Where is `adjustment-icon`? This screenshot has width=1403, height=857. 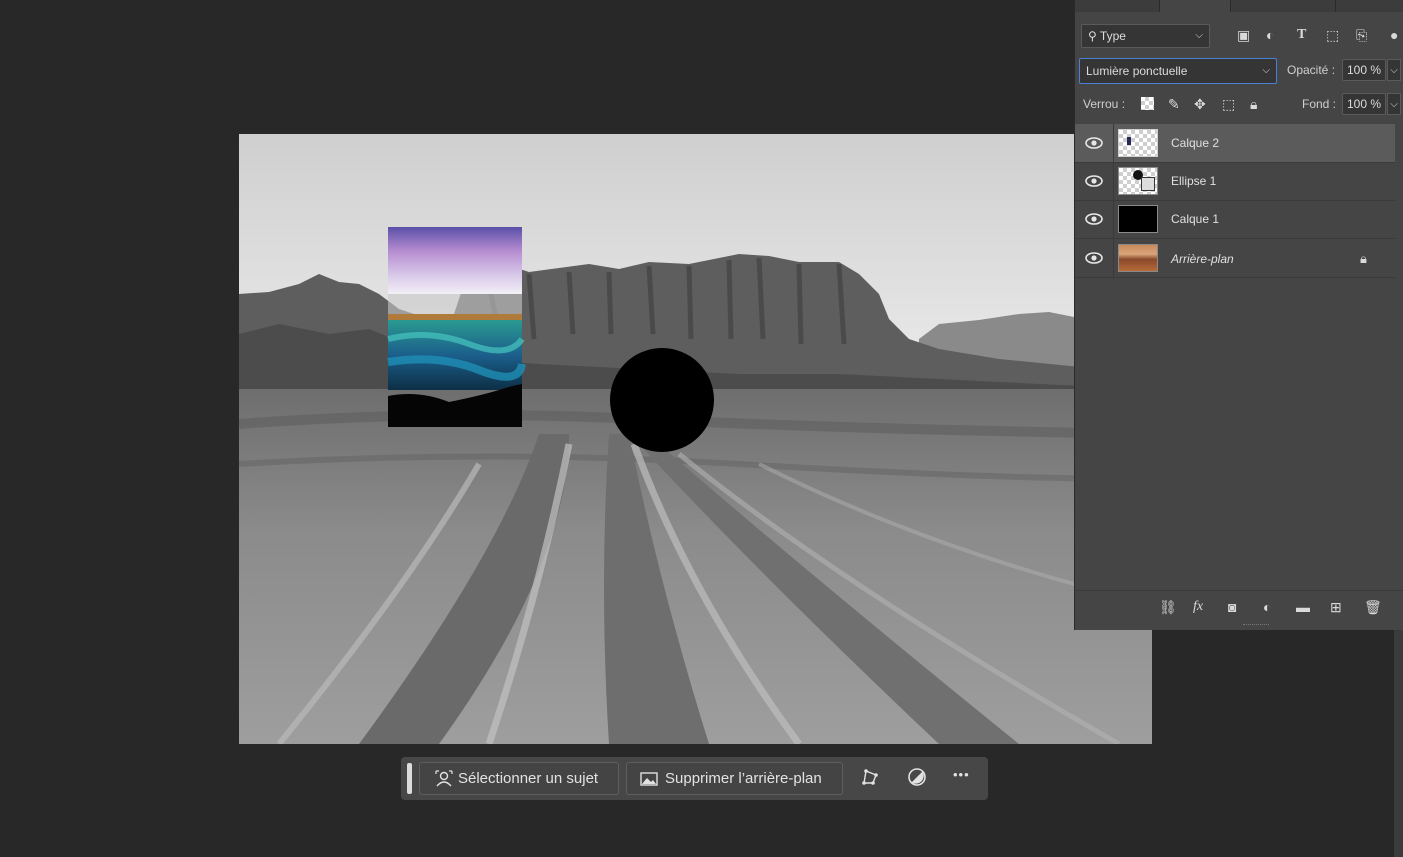 adjustment-icon is located at coordinates (917, 777).